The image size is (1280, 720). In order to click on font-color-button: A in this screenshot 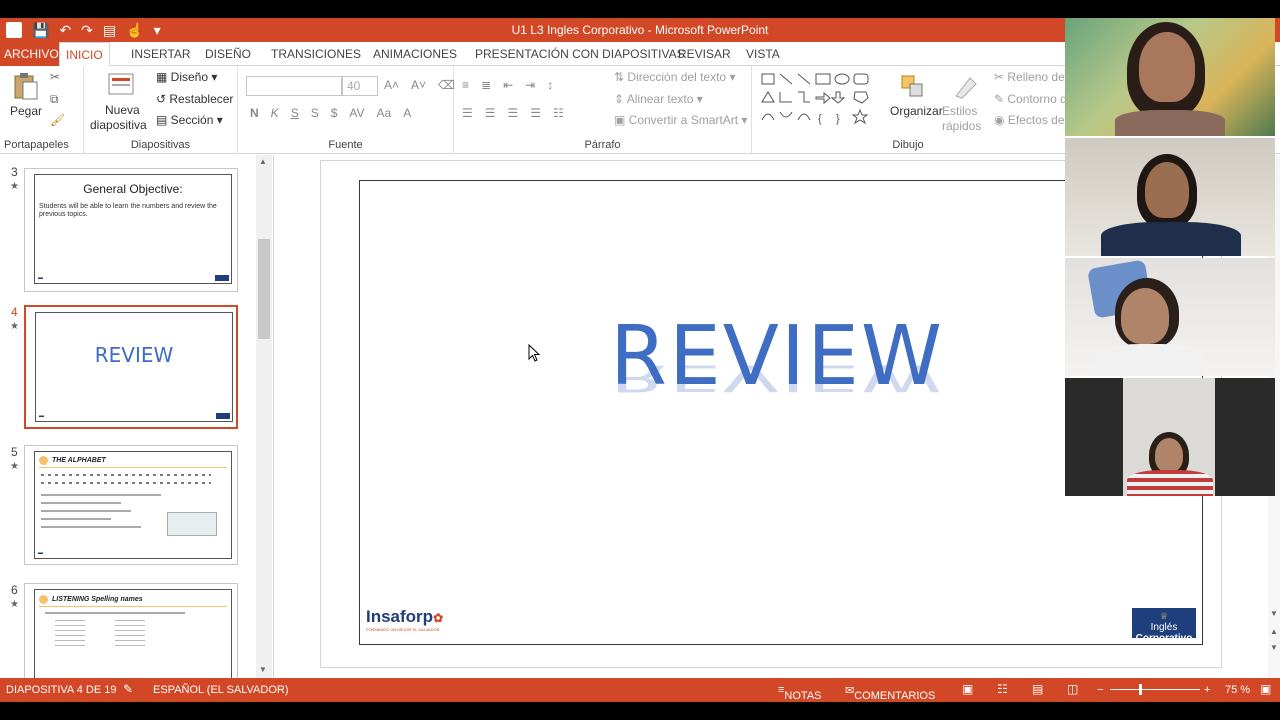, I will do `click(407, 113)`.